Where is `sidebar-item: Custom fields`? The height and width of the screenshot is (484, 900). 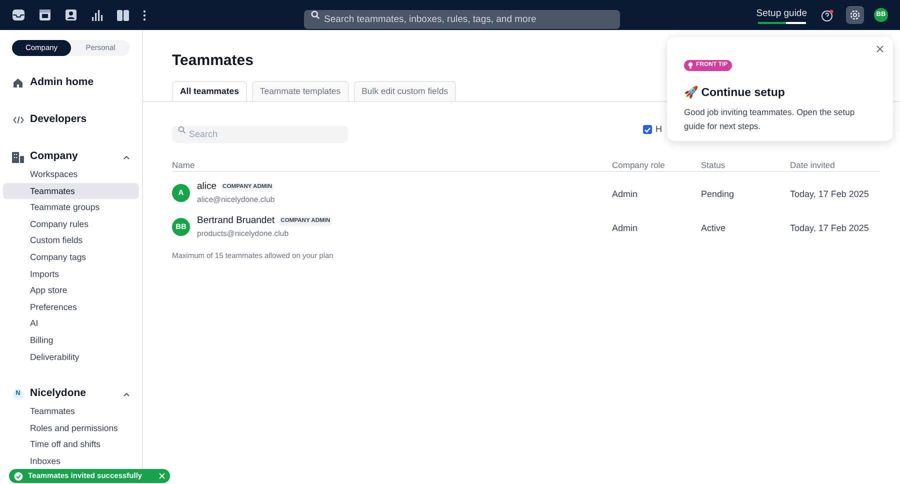 sidebar-item: Custom fields is located at coordinates (71, 240).